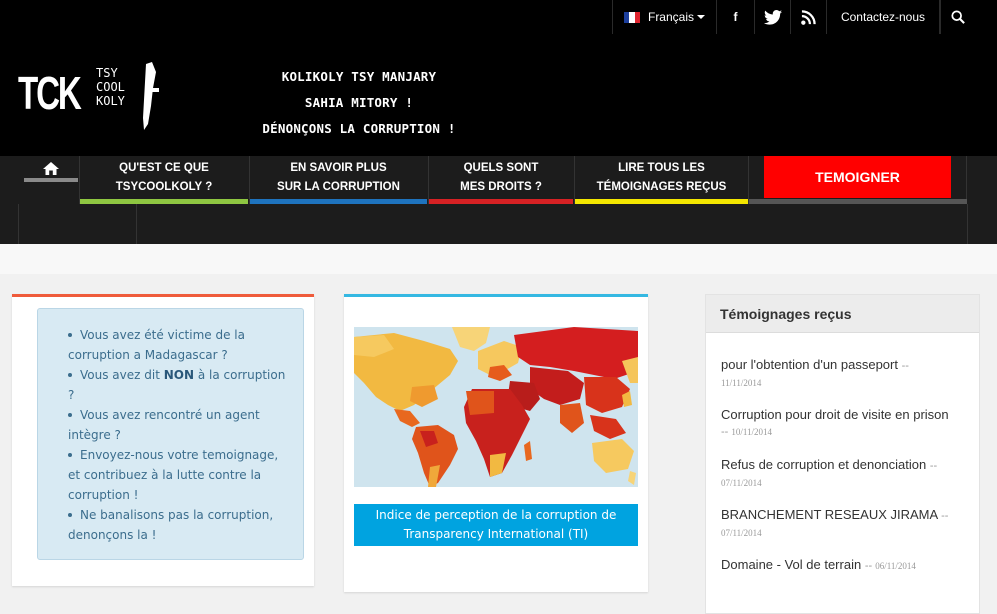 This screenshot has height=614, width=997. What do you see at coordinates (498, 259) in the screenshot?
I see `content-top-stripe` at bounding box center [498, 259].